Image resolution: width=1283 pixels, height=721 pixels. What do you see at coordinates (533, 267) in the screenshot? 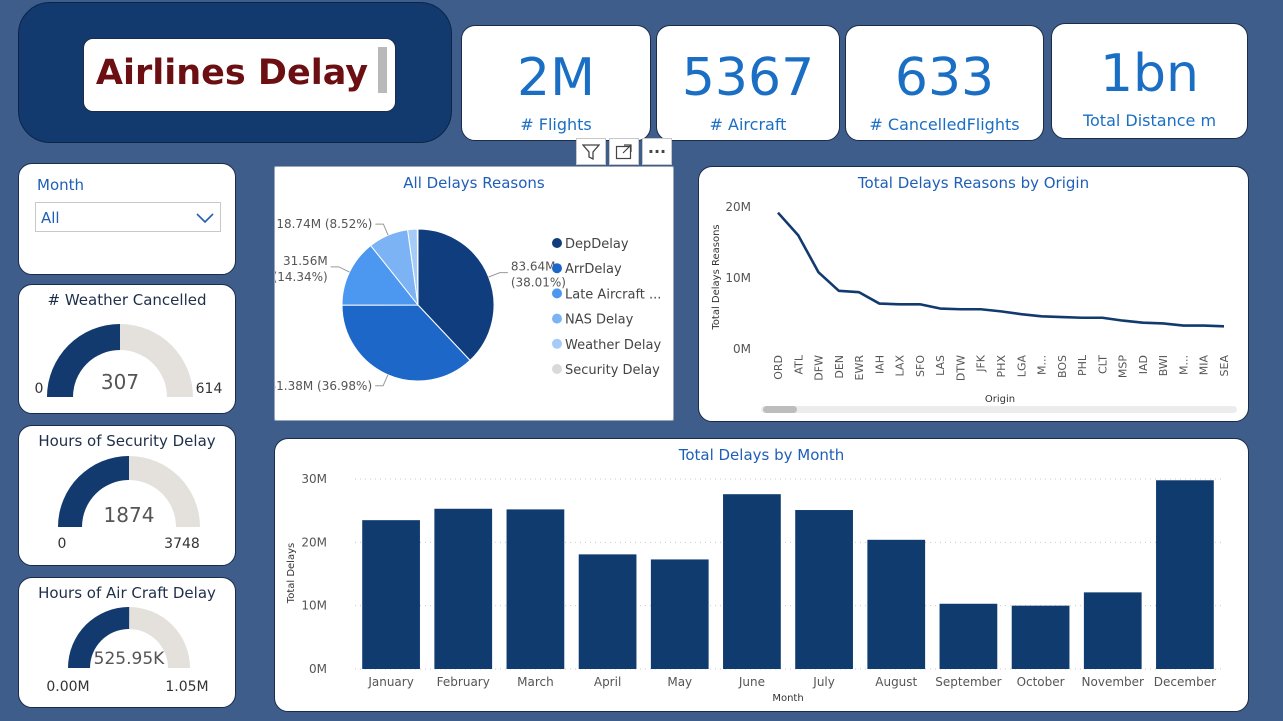
I see `pie-data-label: 83.64M` at bounding box center [533, 267].